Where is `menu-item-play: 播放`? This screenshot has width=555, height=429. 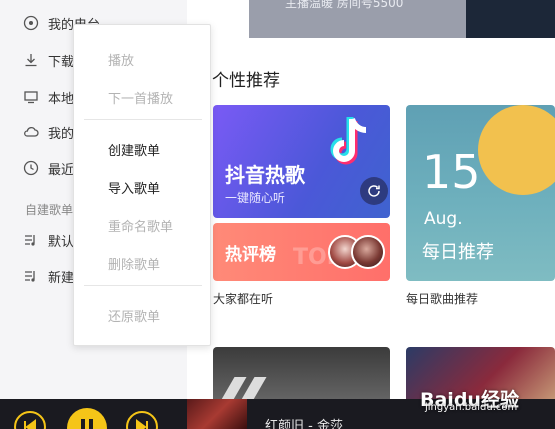 menu-item-play: 播放 is located at coordinates (121, 61).